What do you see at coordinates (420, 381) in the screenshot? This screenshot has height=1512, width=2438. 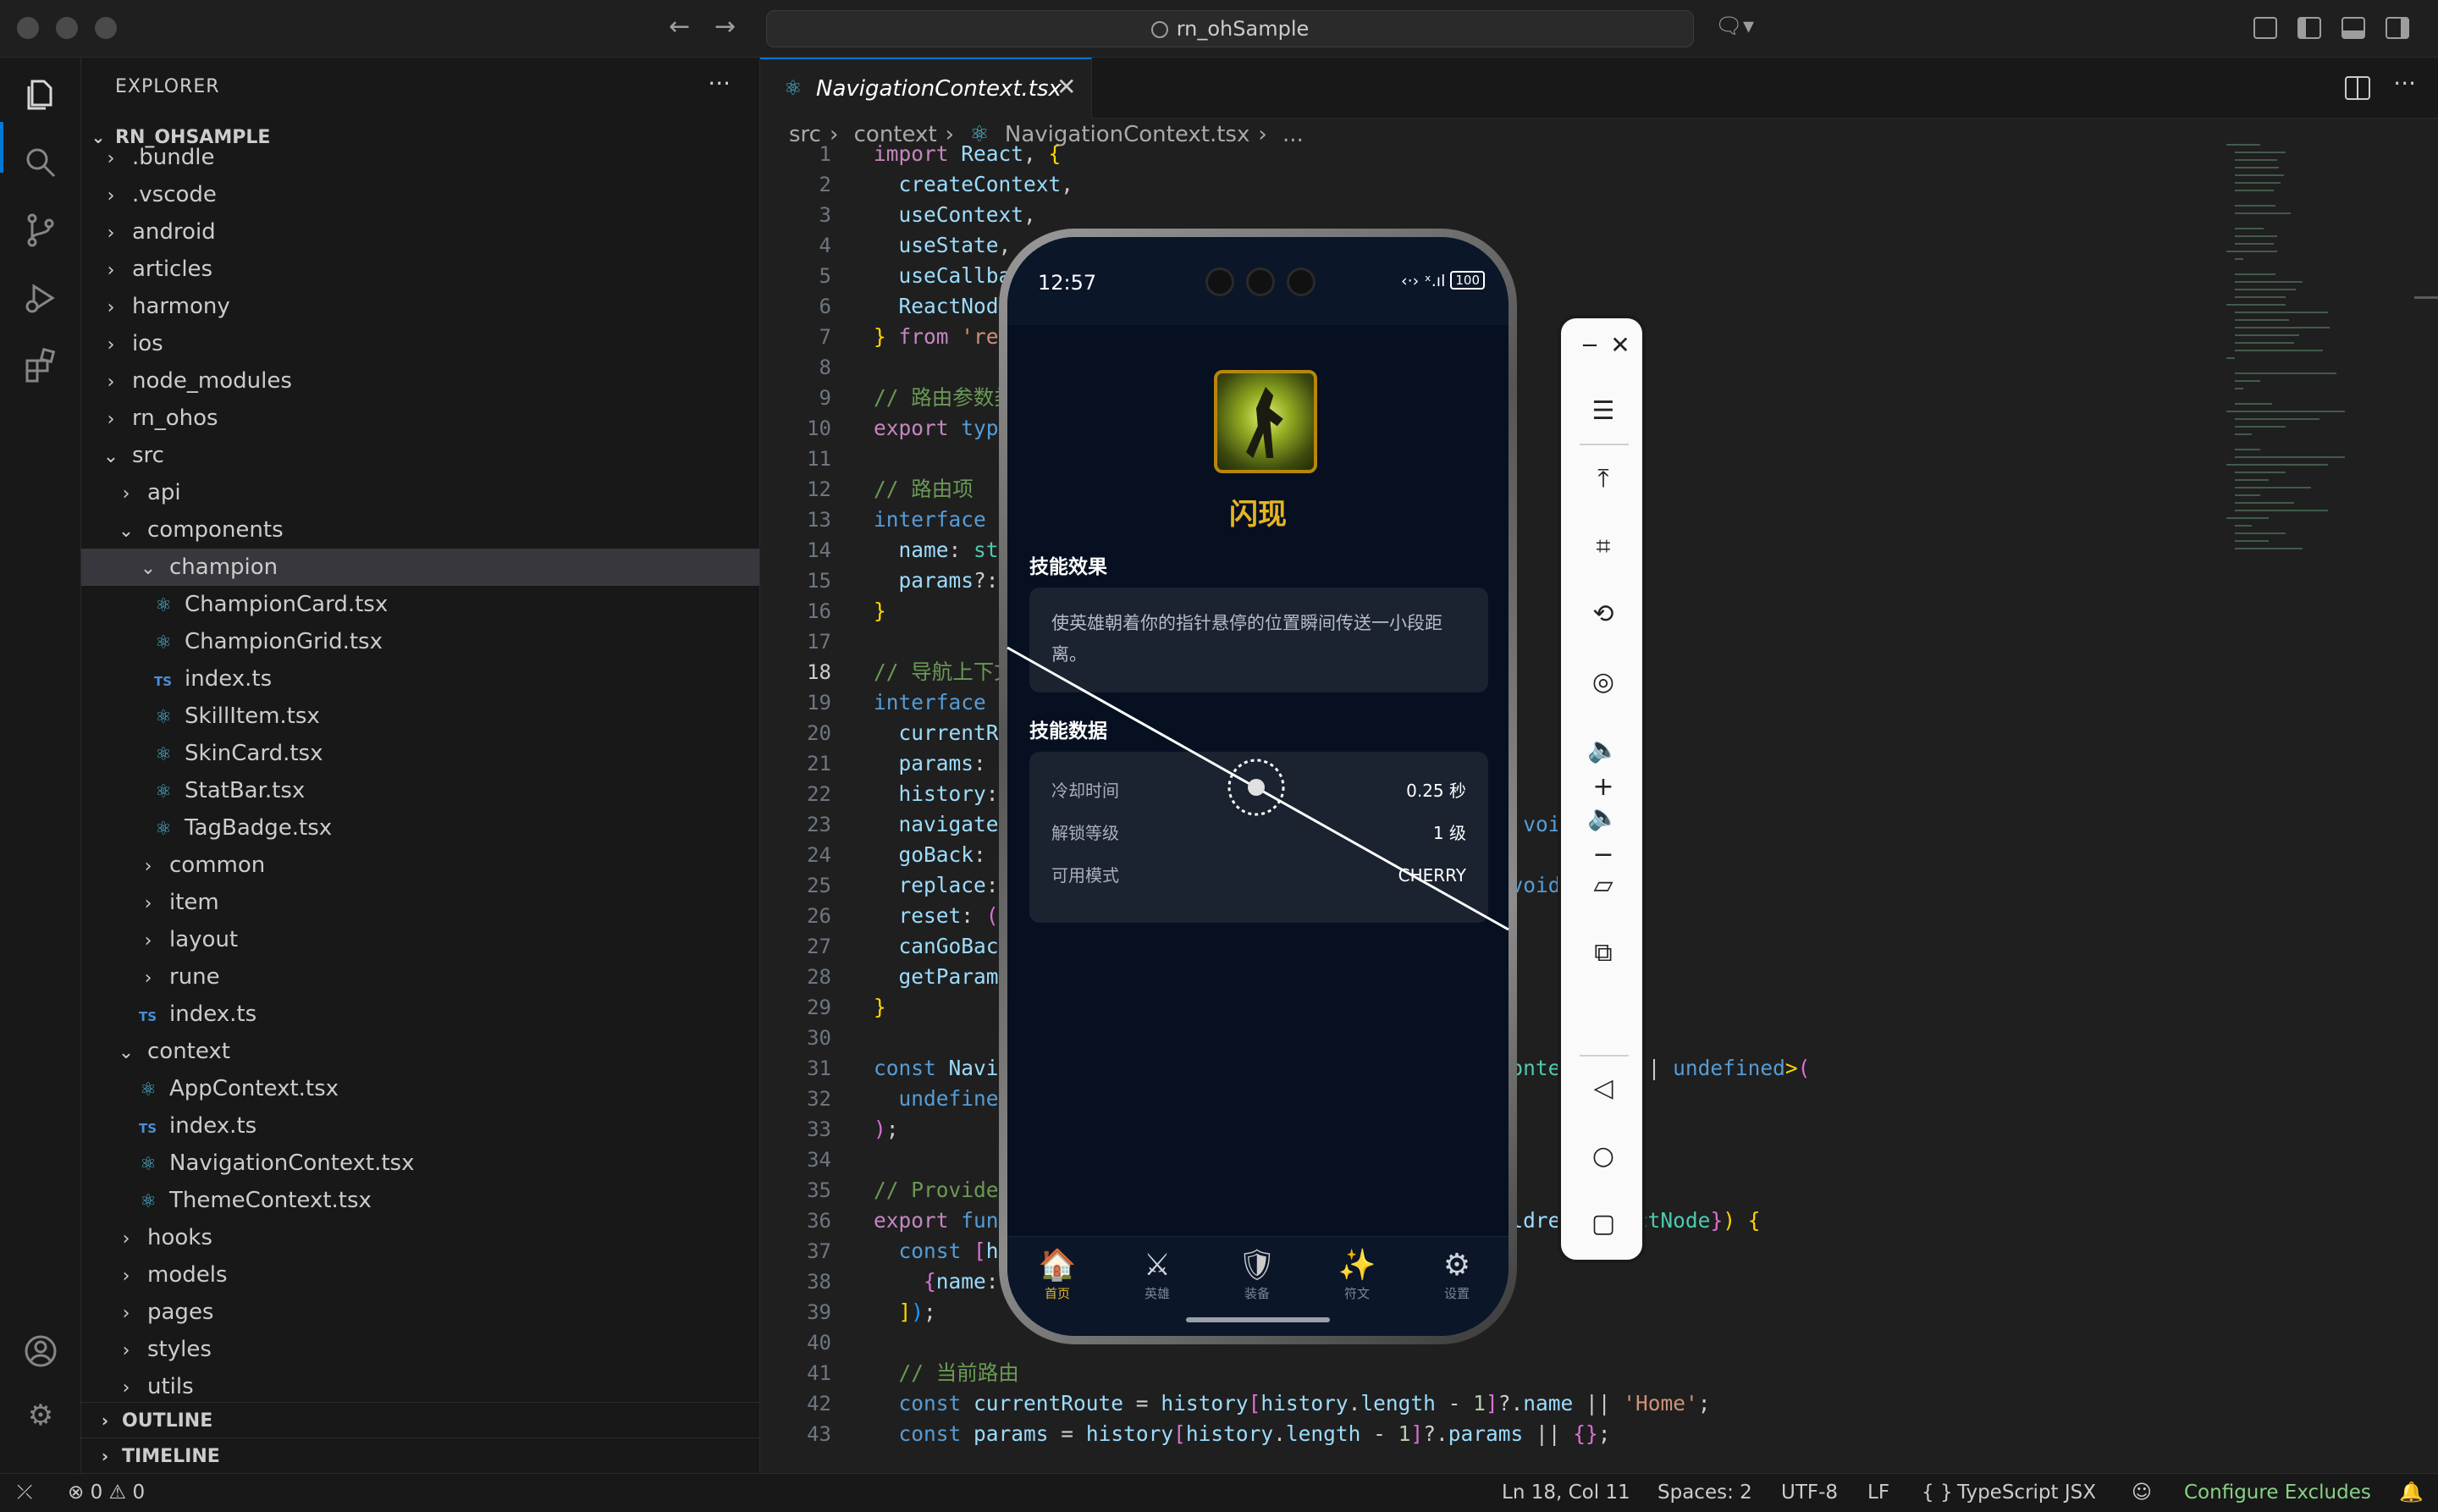 I see `tree-folder: › node_modules` at bounding box center [420, 381].